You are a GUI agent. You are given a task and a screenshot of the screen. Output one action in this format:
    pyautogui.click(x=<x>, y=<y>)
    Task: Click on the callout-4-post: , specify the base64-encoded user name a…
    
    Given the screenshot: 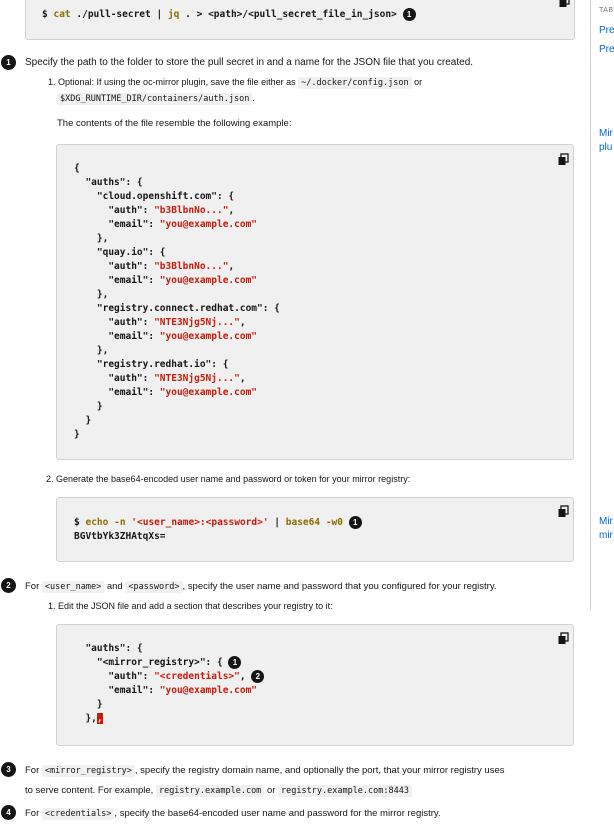 What is the action you would take?
    pyautogui.click(x=277, y=813)
    